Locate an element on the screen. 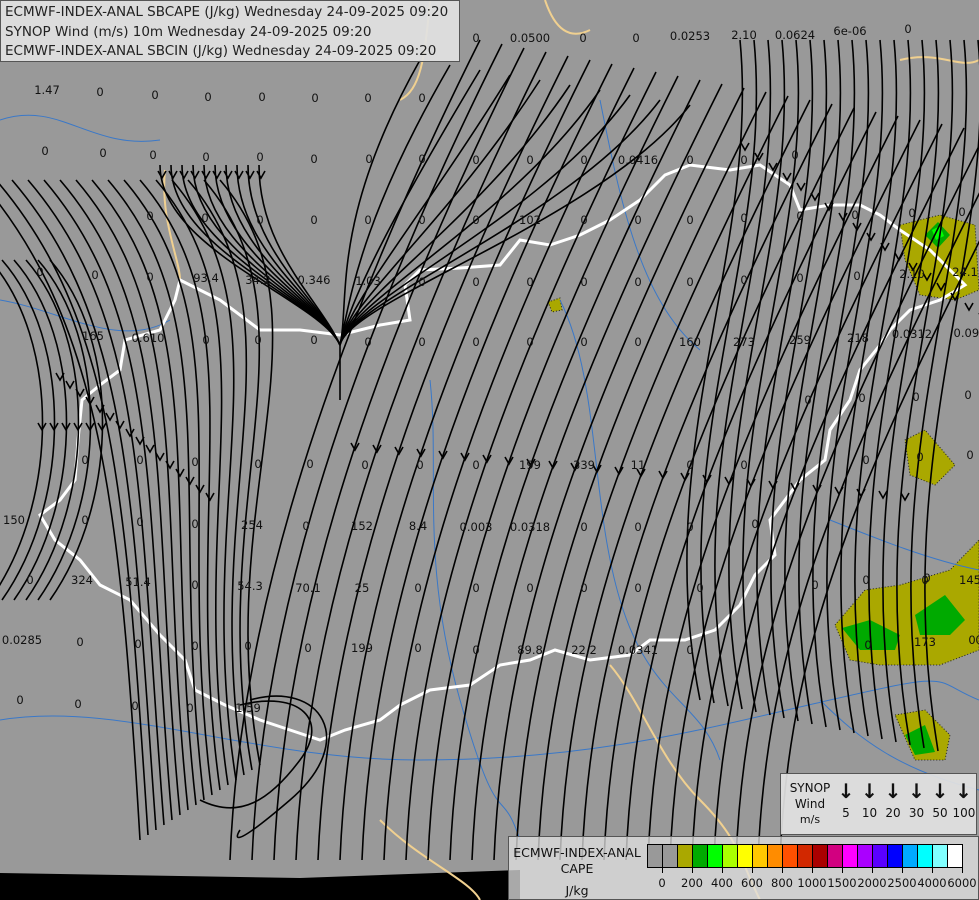 The width and height of the screenshot is (979, 900). cin-value-label: 34.2 is located at coordinates (258, 280).